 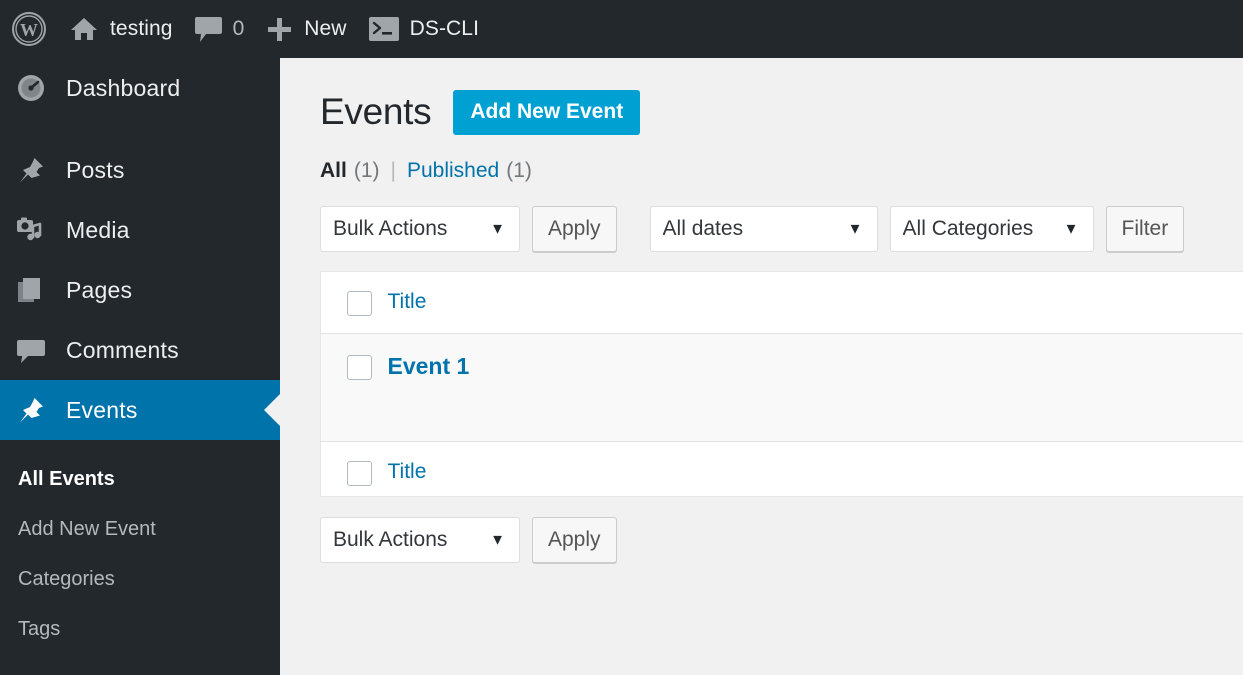 I want to click on sidebar-item-media: Media, so click(x=140, y=230).